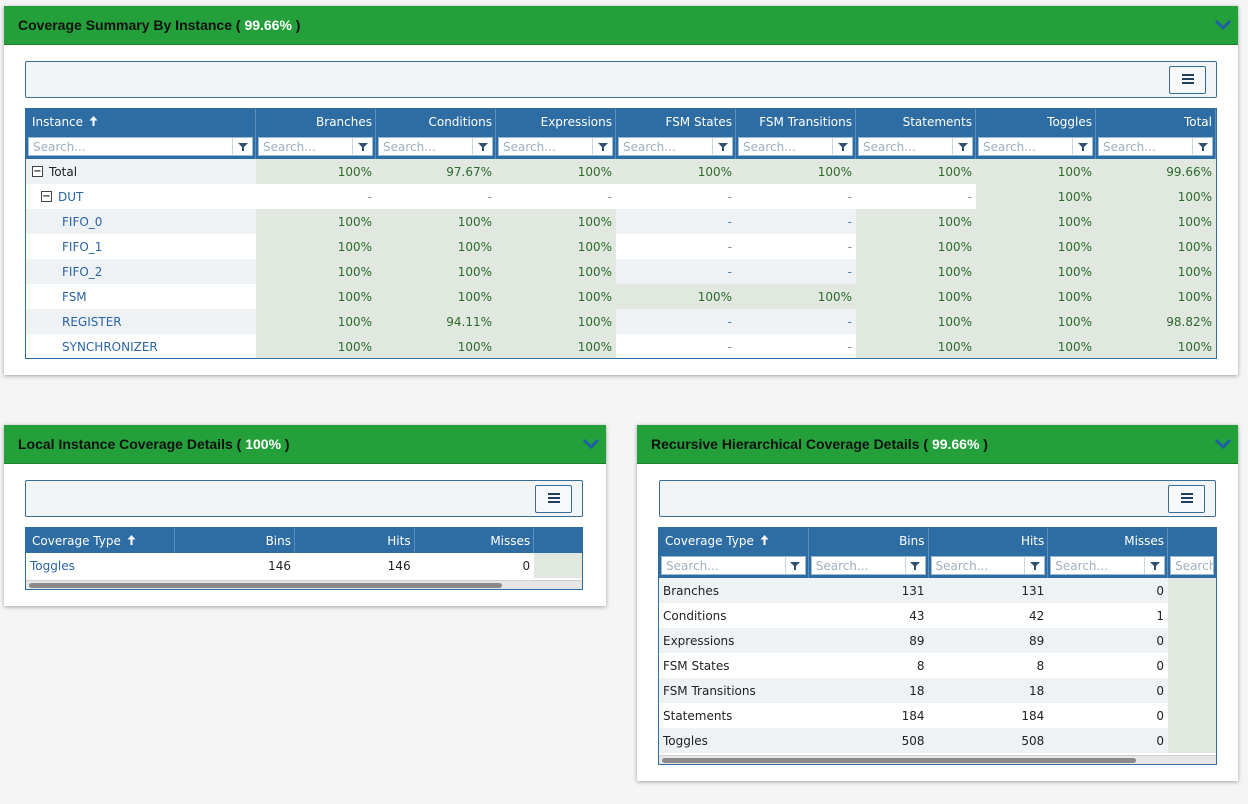 Image resolution: width=1248 pixels, height=804 pixels. What do you see at coordinates (796, 171) in the screenshot?
I see `coverage-cell-fsm-transitions: 100%` at bounding box center [796, 171].